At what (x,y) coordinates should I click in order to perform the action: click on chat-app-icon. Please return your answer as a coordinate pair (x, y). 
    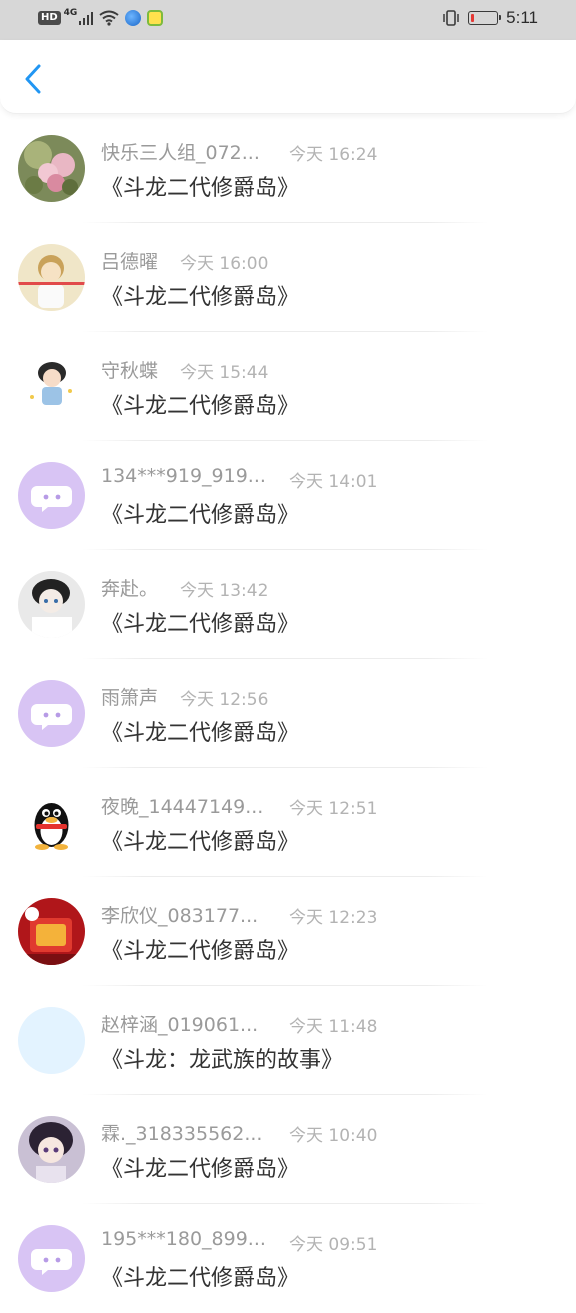
    Looking at the image, I should click on (155, 18).